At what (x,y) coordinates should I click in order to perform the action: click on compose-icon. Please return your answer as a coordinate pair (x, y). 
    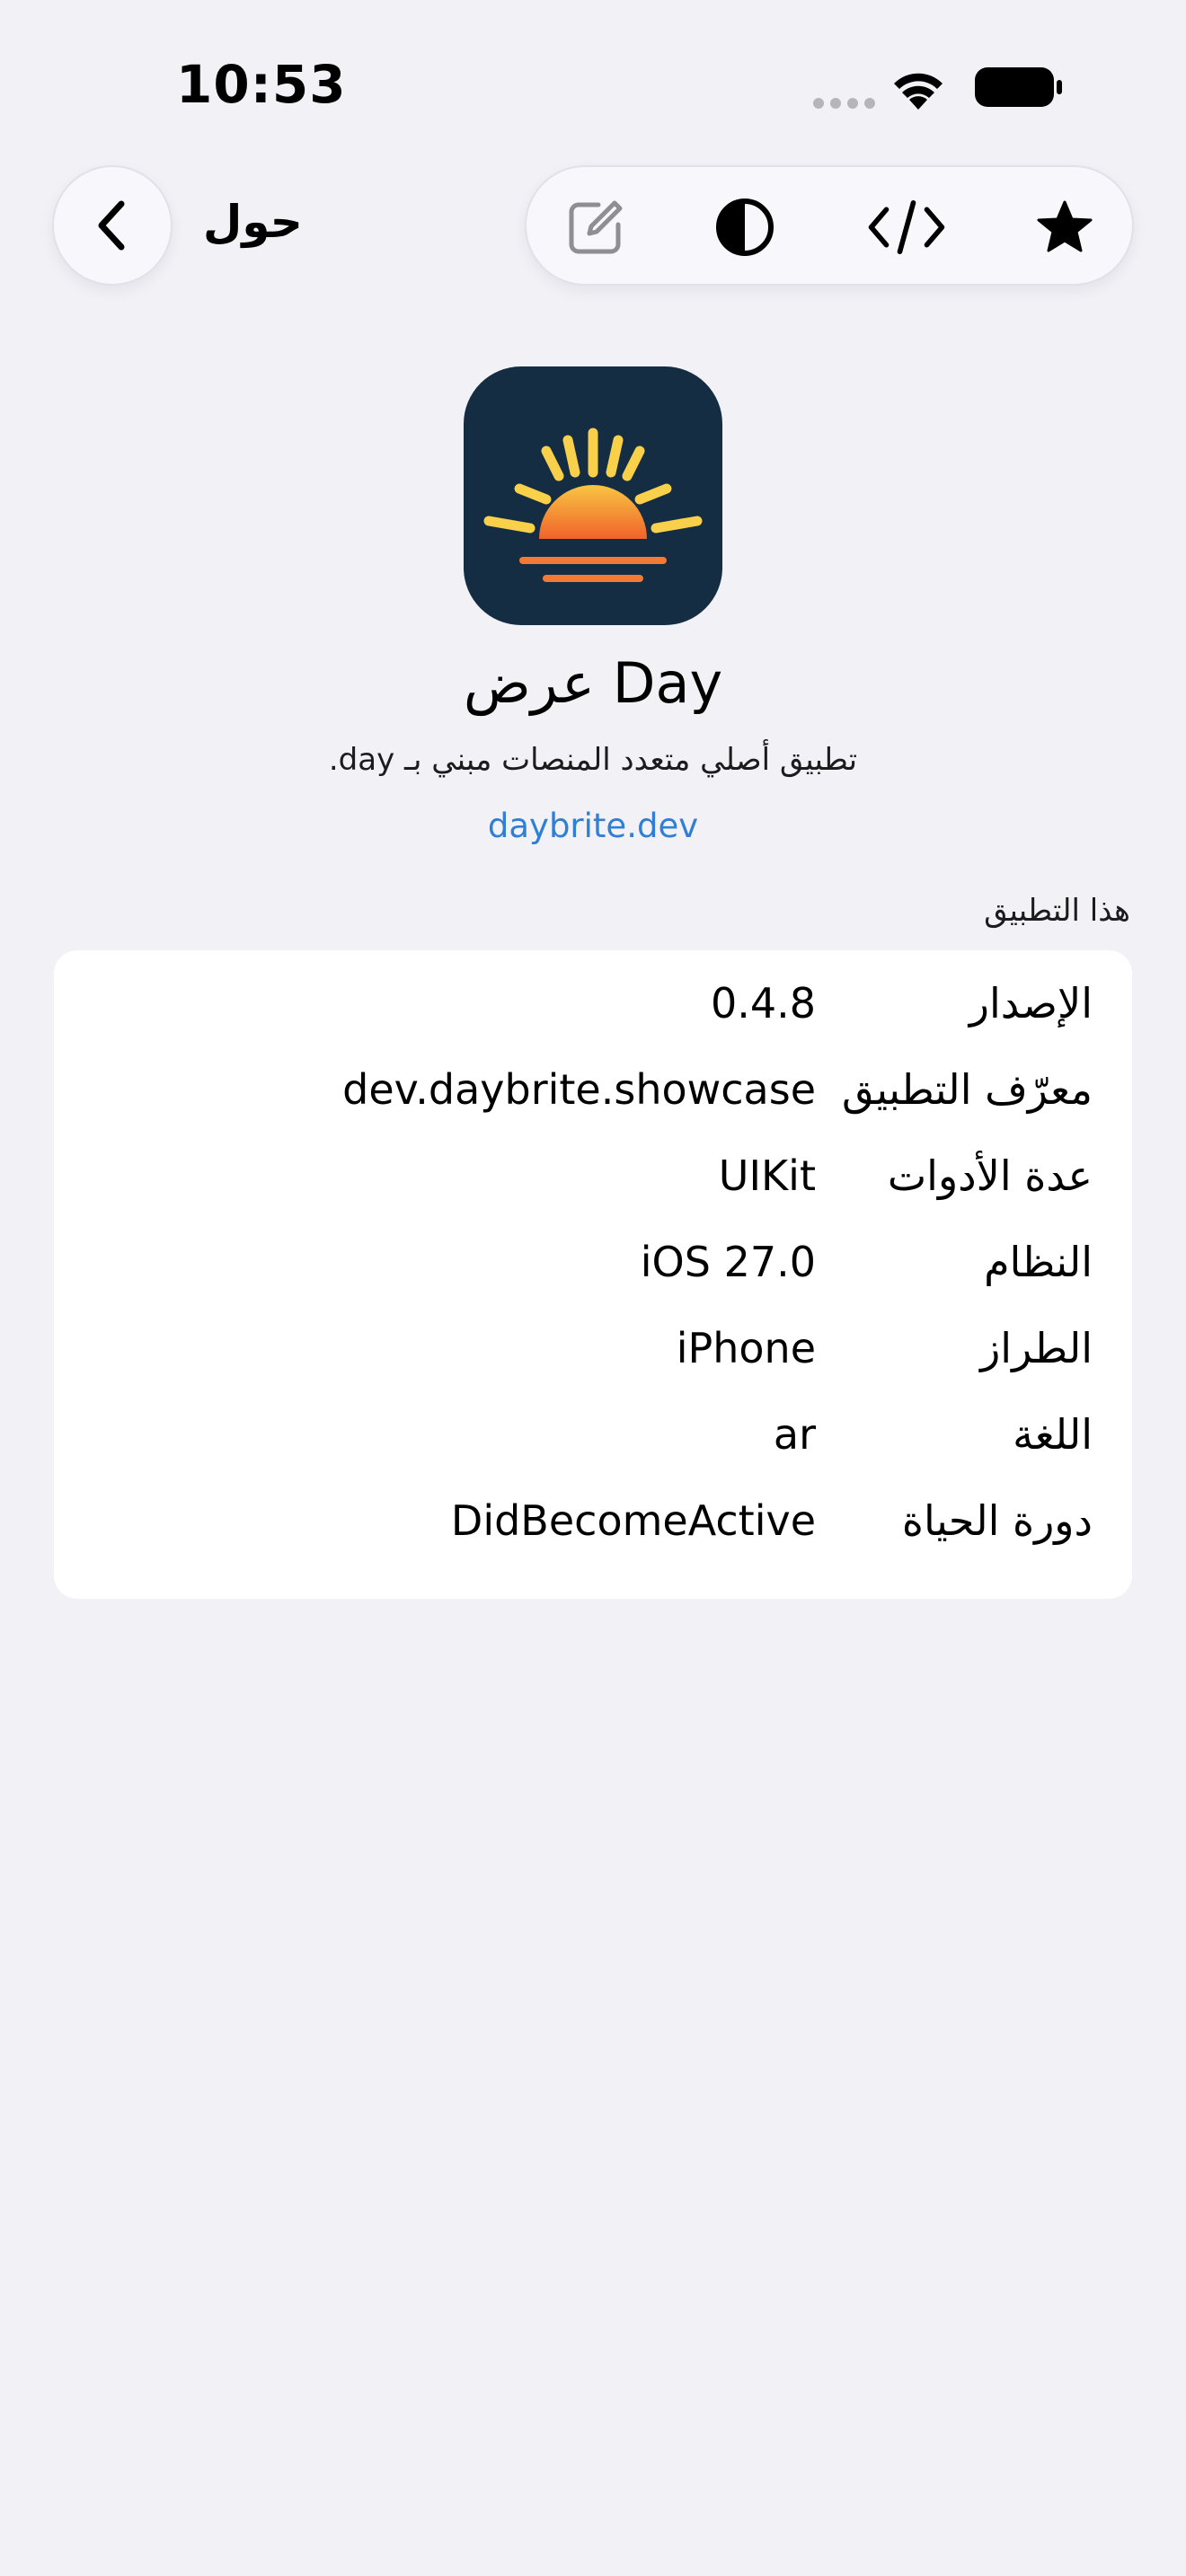
    Looking at the image, I should click on (596, 227).